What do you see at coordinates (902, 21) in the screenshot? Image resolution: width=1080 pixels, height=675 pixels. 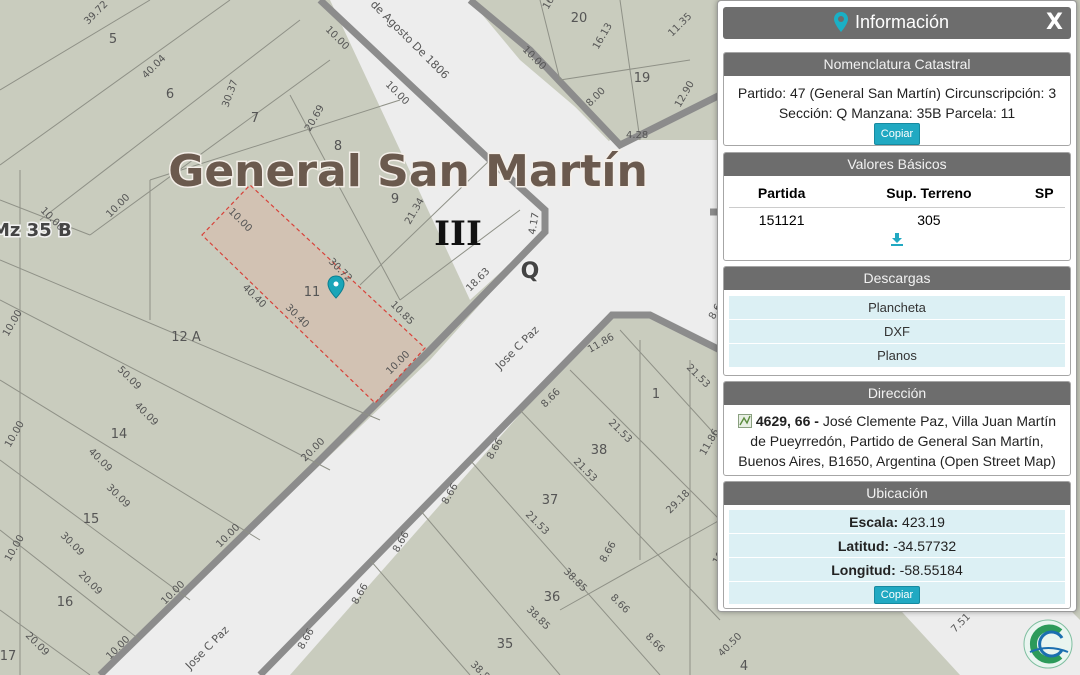 I see `panel-title: Información` at bounding box center [902, 21].